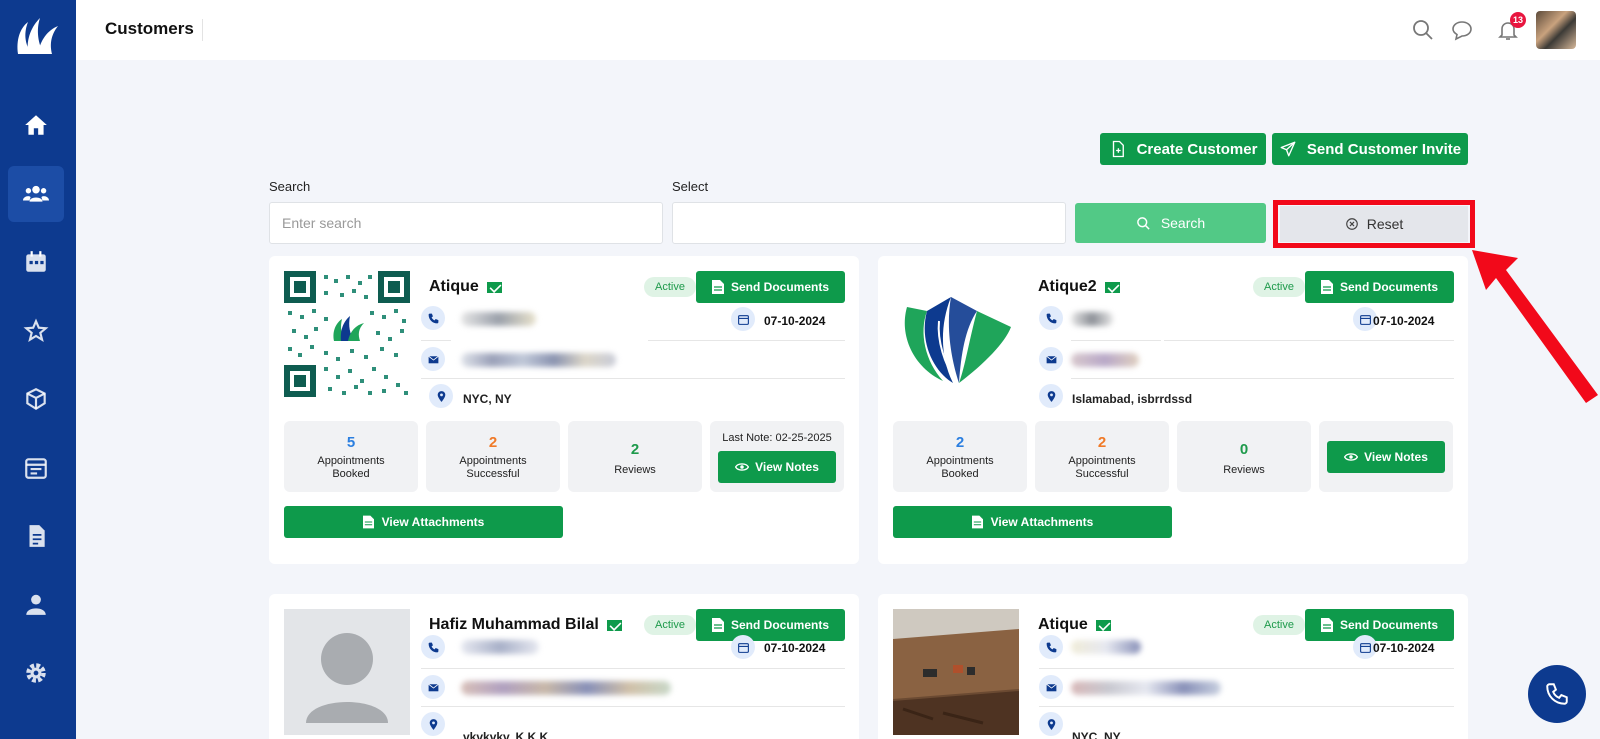 The height and width of the screenshot is (739, 1600). What do you see at coordinates (1042, 522) in the screenshot?
I see `view-attachments-label: View Attachments` at bounding box center [1042, 522].